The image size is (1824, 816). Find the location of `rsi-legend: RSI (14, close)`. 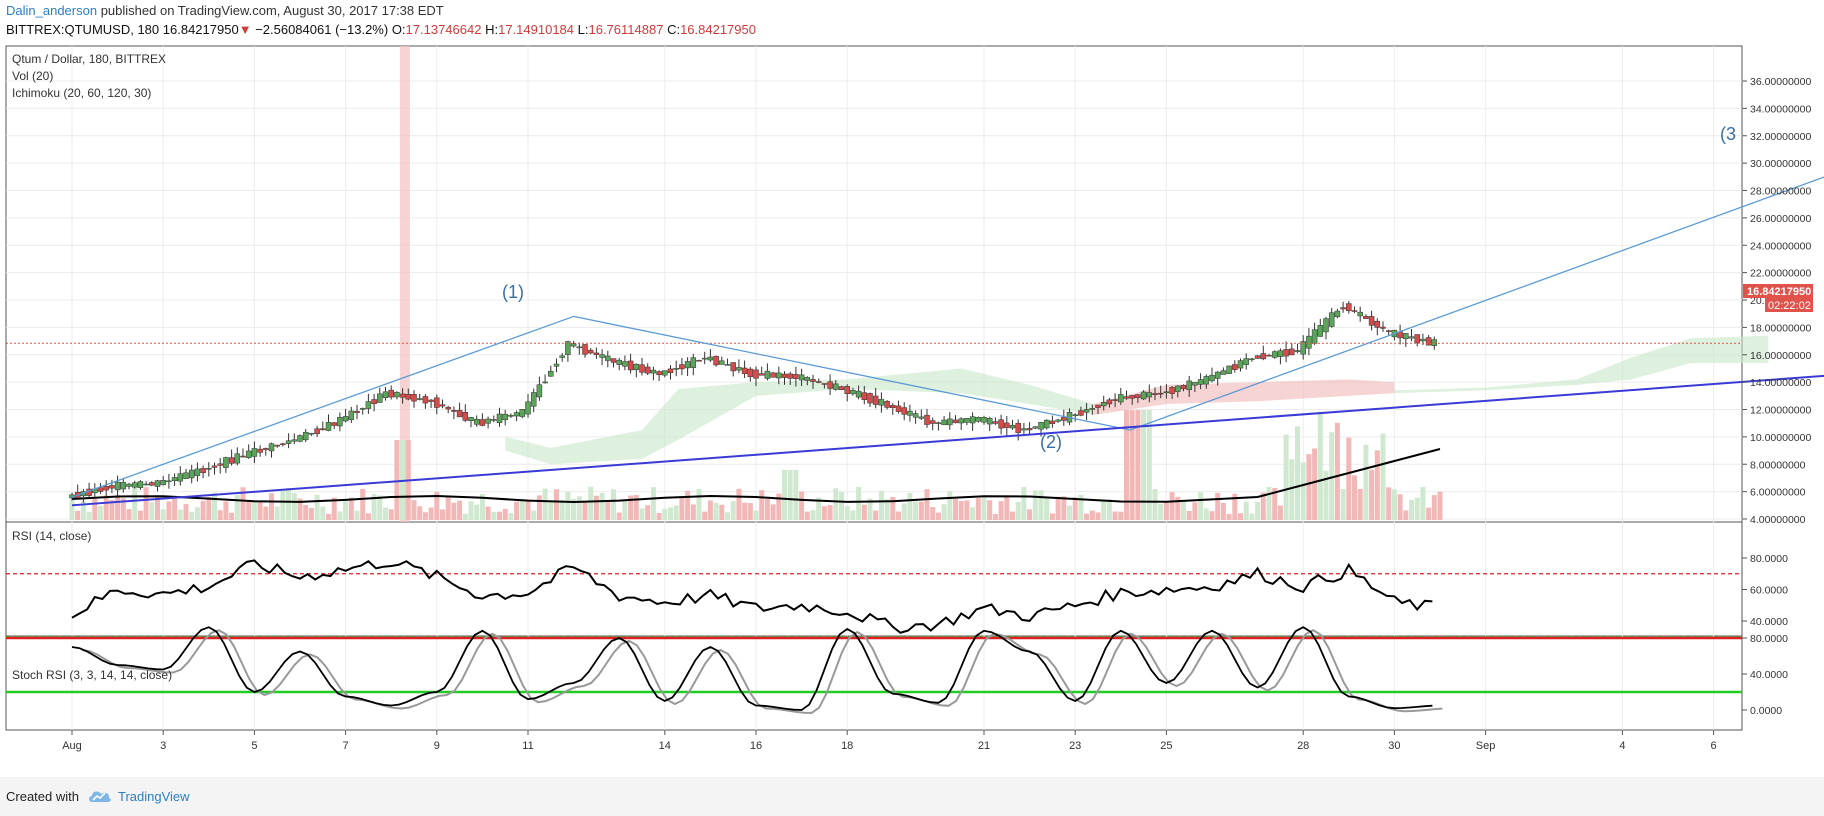

rsi-legend: RSI (14, close) is located at coordinates (51, 536).